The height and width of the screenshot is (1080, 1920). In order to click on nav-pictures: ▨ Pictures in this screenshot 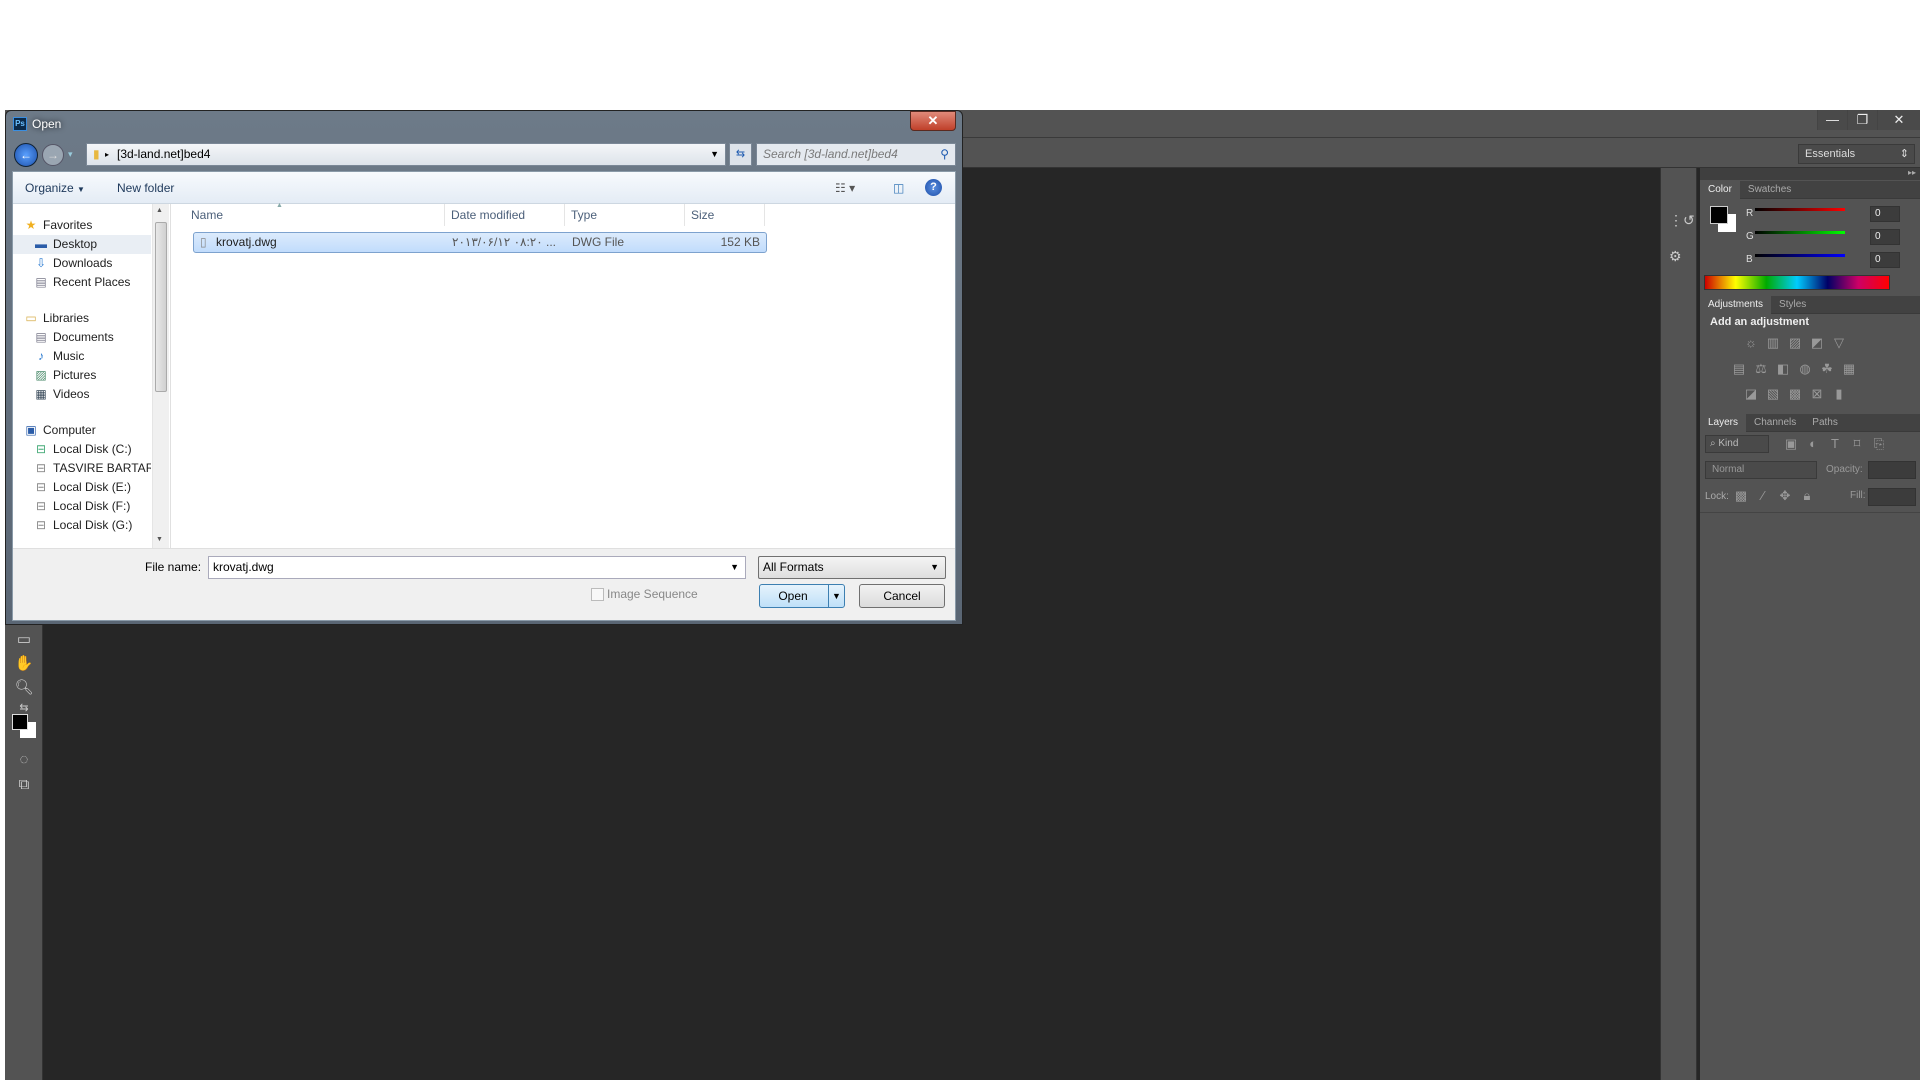, I will do `click(102, 375)`.